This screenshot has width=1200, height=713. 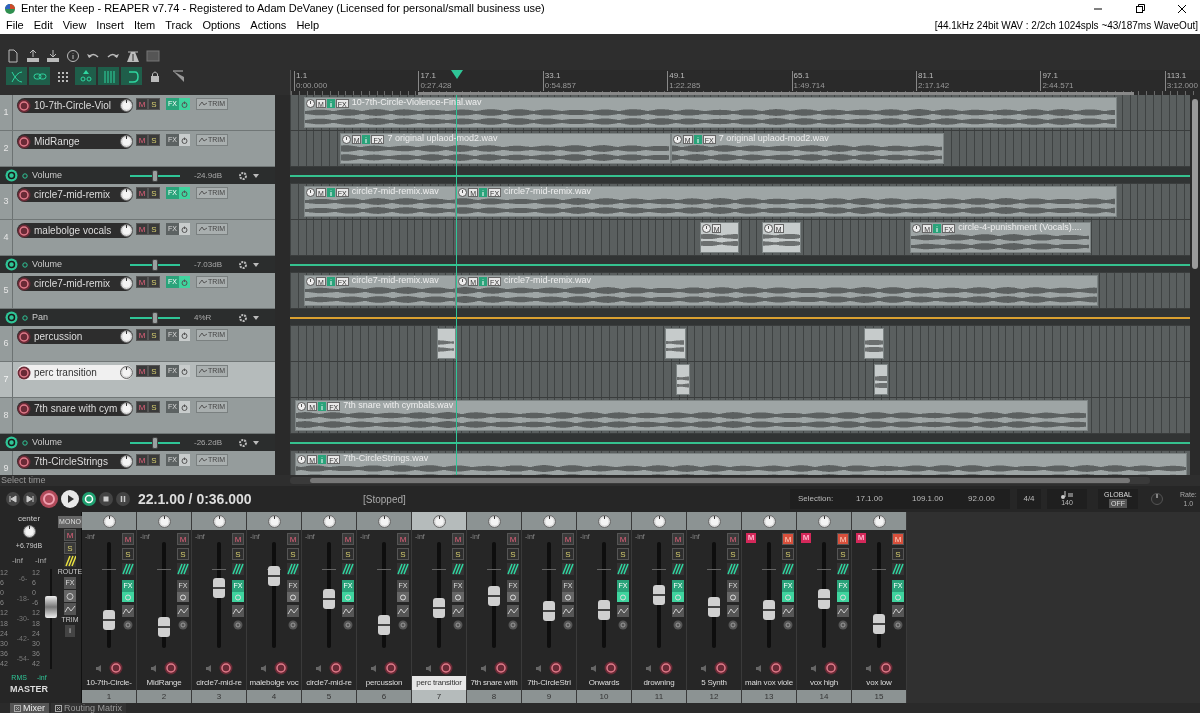 What do you see at coordinates (13, 499) in the screenshot?
I see `skip-to-start-button` at bounding box center [13, 499].